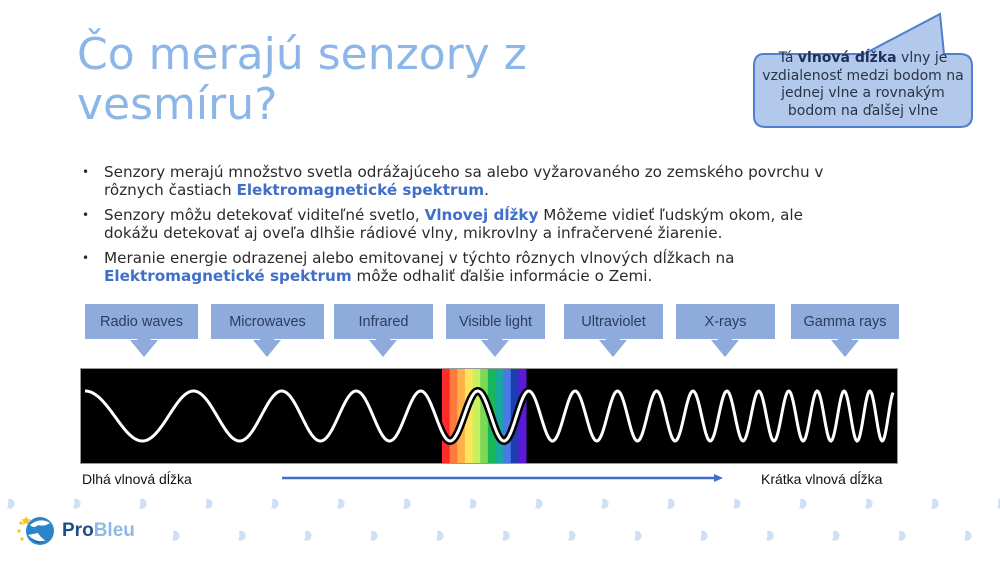 The width and height of the screenshot is (1000, 563). Describe the element at coordinates (267, 321) in the screenshot. I see `band-microwaves: Microwaves` at that location.